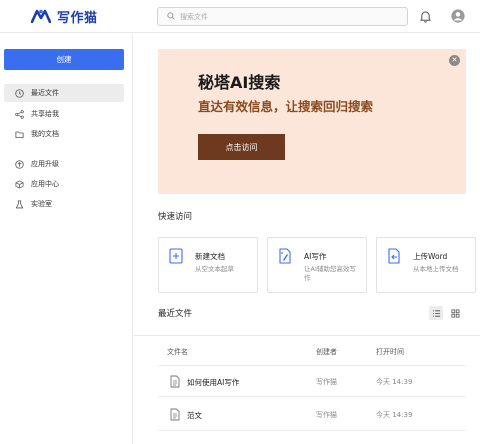 The image size is (480, 444). Describe the element at coordinates (64, 184) in the screenshot. I see `sidebar-item-app-center: 应用中心` at that location.